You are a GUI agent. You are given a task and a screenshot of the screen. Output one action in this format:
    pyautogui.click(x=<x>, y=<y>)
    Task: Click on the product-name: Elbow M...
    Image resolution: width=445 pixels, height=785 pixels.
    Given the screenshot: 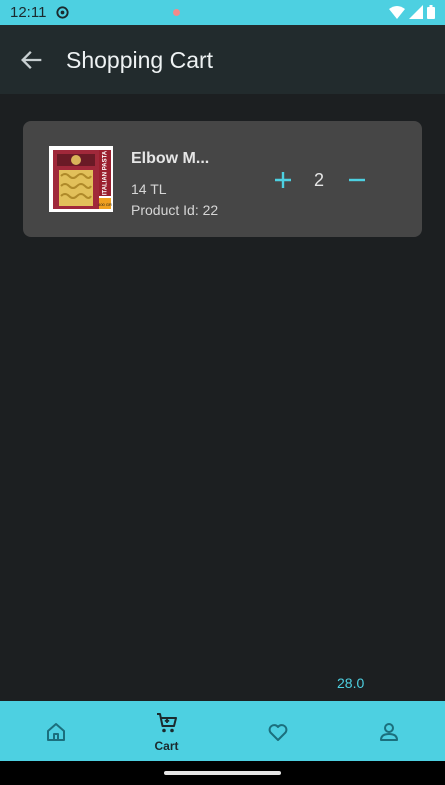 What is the action you would take?
    pyautogui.click(x=170, y=158)
    